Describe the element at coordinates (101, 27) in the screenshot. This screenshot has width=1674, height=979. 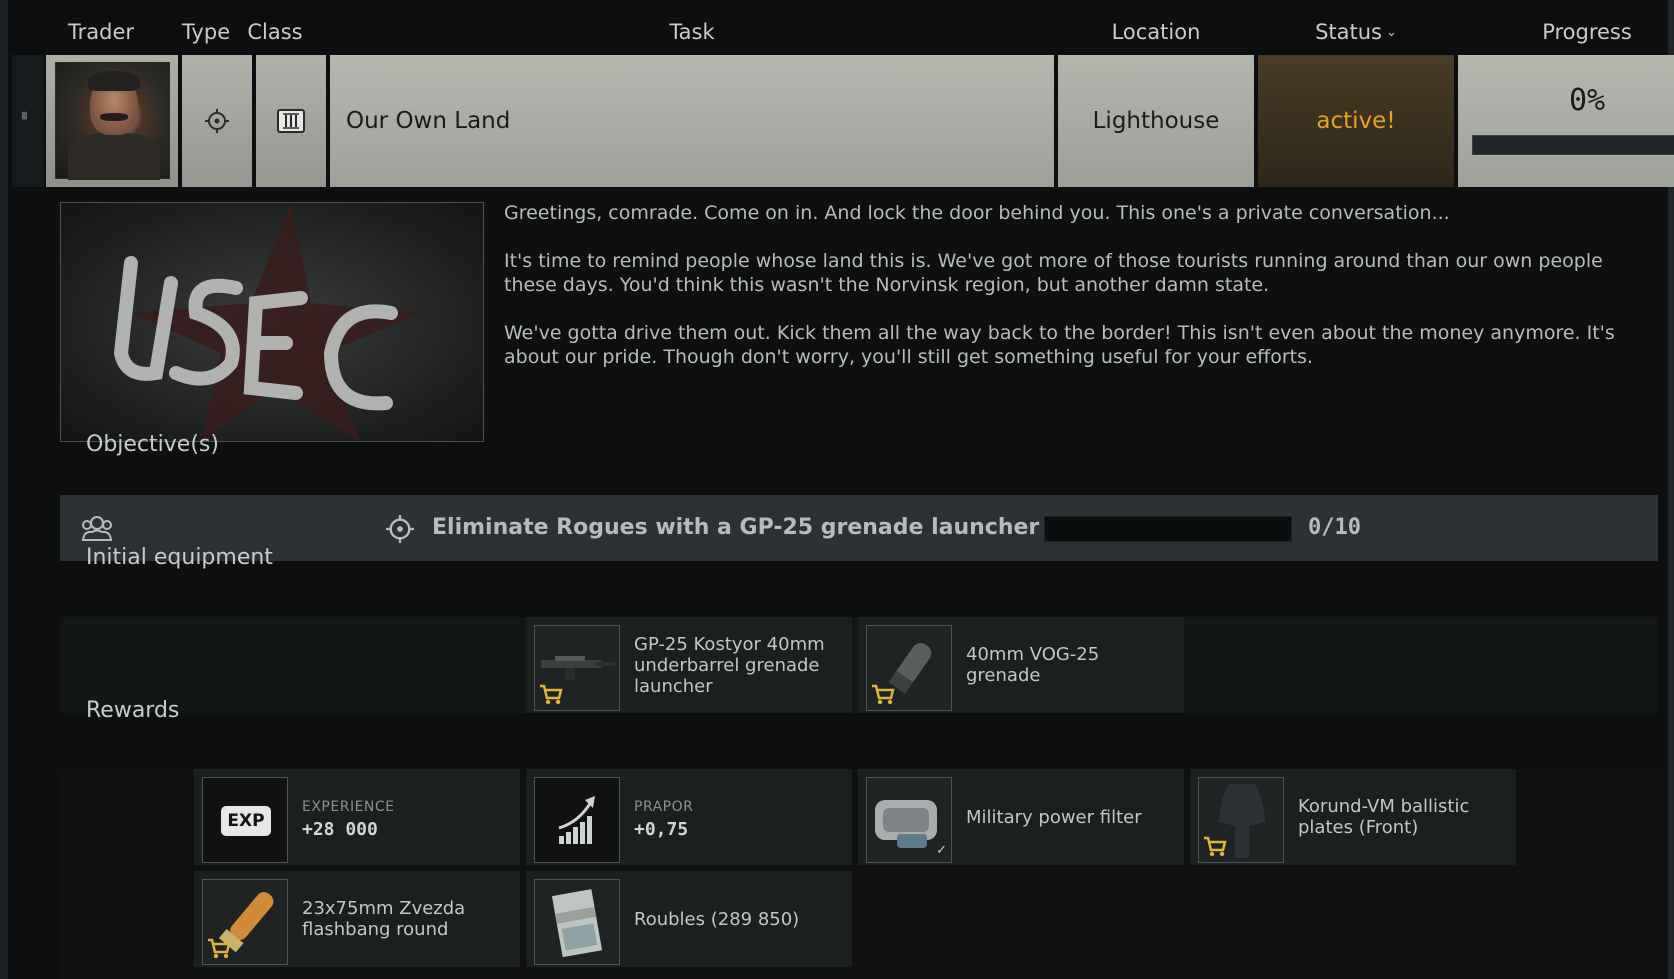
I see `header-trader: Trader` at that location.